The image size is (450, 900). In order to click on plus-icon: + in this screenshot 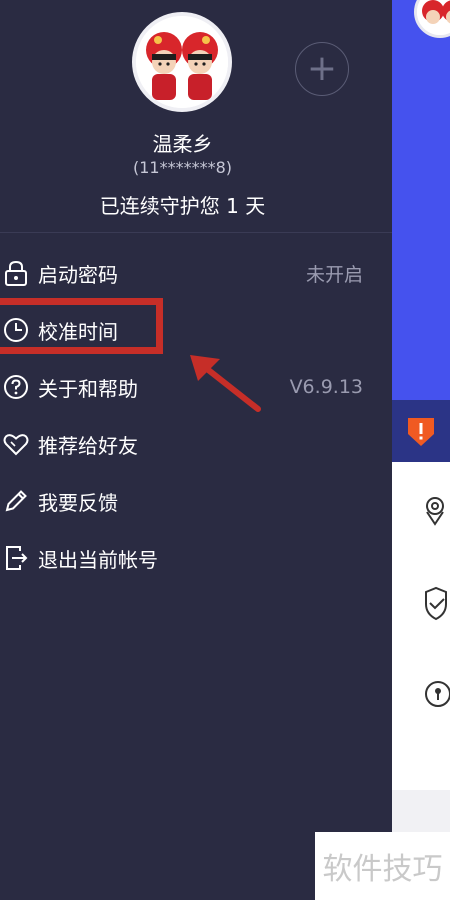, I will do `click(322, 68)`.